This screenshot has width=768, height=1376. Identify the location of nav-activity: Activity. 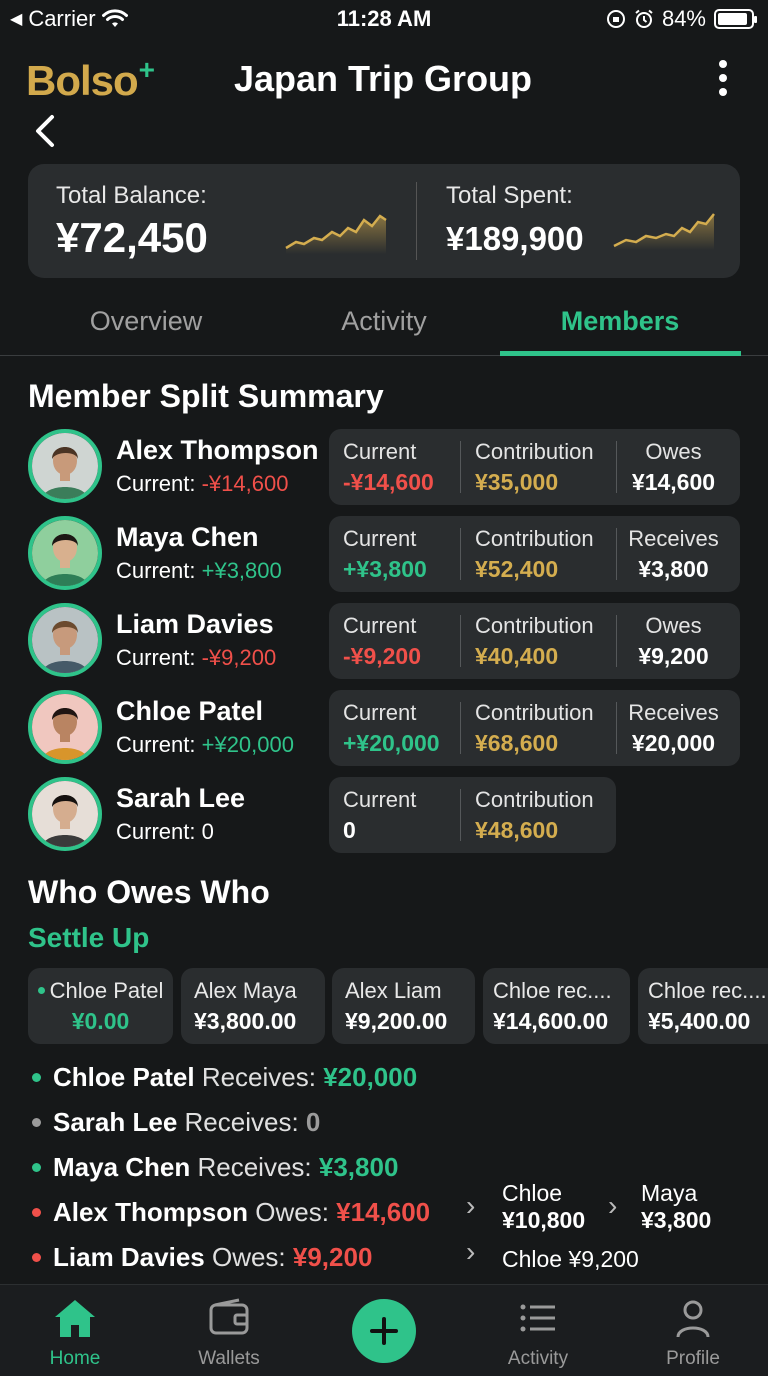
(538, 1333).